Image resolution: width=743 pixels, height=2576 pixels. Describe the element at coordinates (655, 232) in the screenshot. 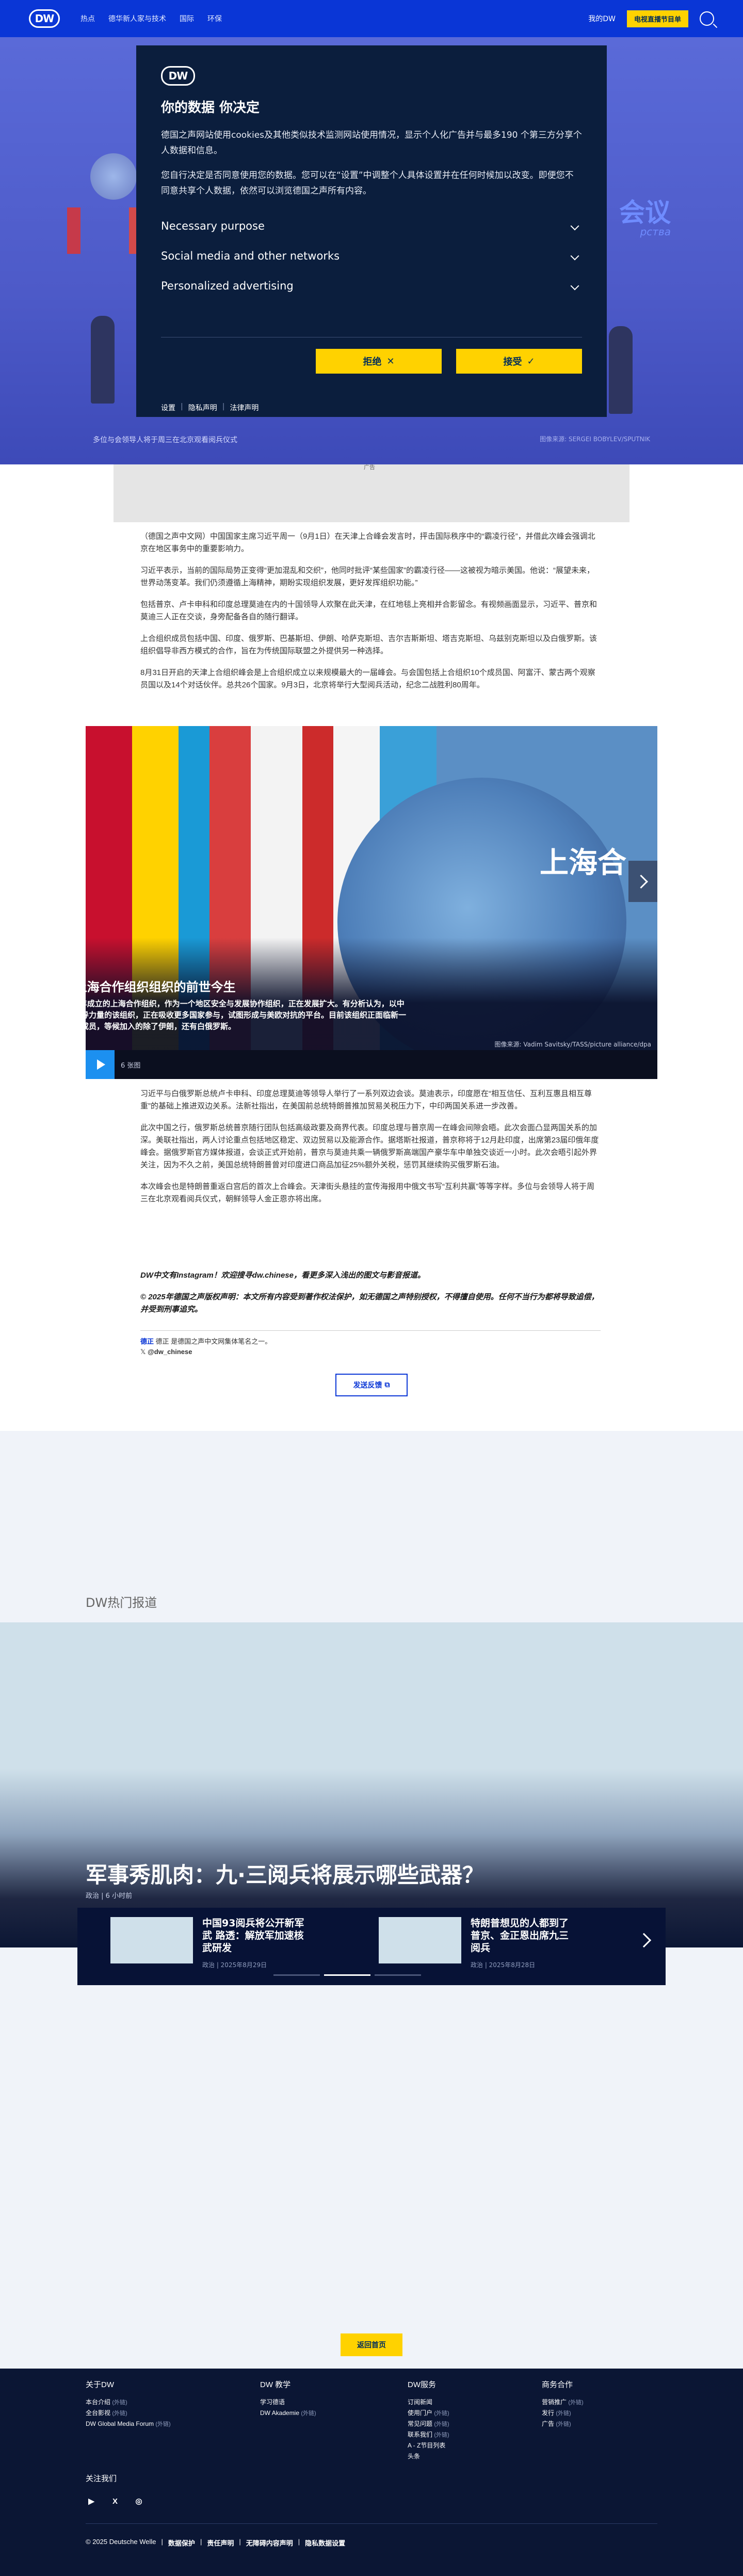

I see `hero-backdrop-sign-sub: рства` at that location.